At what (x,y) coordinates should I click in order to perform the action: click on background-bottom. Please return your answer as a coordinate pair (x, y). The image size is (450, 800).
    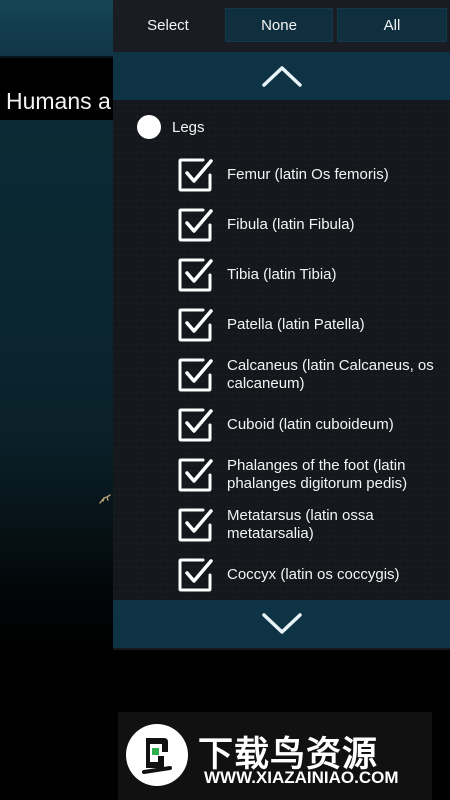
    Looking at the image, I should click on (225, 680).